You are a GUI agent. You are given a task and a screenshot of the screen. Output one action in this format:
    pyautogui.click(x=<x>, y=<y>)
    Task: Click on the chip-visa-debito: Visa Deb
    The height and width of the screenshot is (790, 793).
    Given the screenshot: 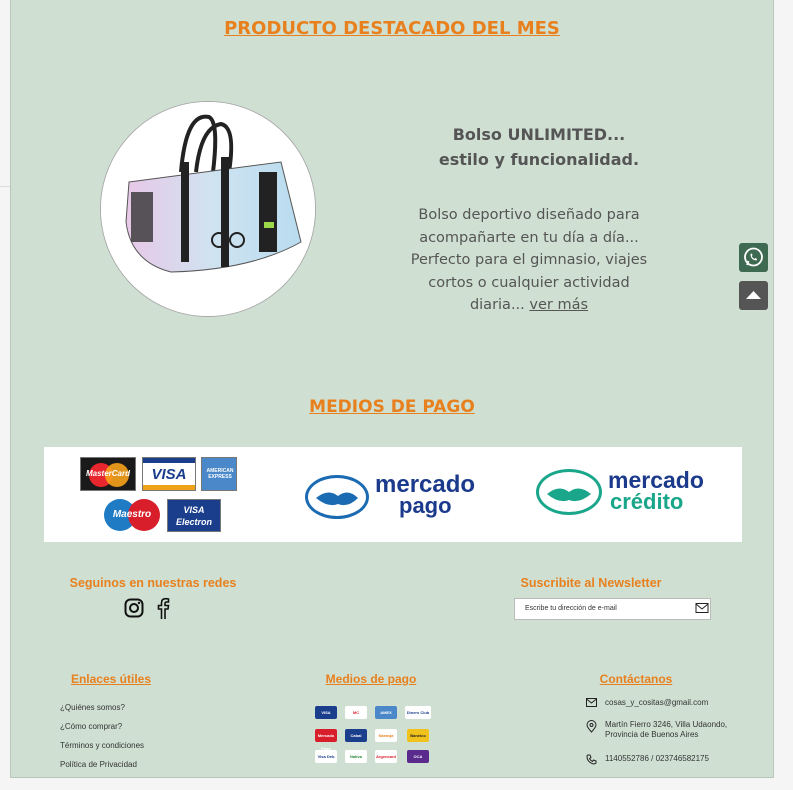 What is the action you would take?
    pyautogui.click(x=326, y=756)
    